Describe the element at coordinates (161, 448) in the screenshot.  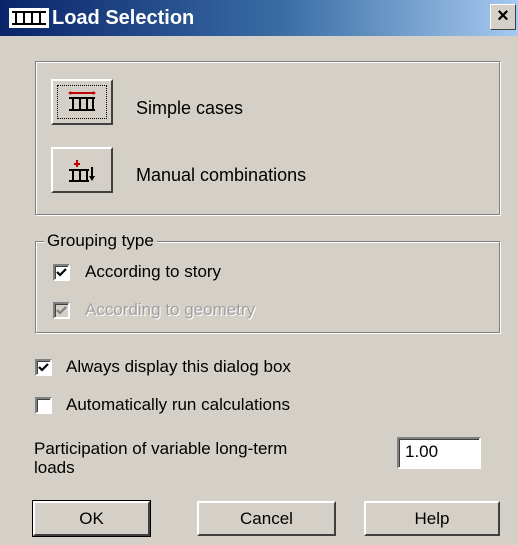
I see `participation-label-line1: Participation of variable long-term` at that location.